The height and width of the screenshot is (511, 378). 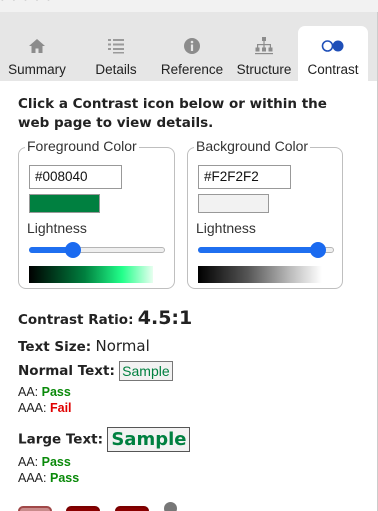 I want to click on foreground-lightness-slider, so click(x=97, y=250).